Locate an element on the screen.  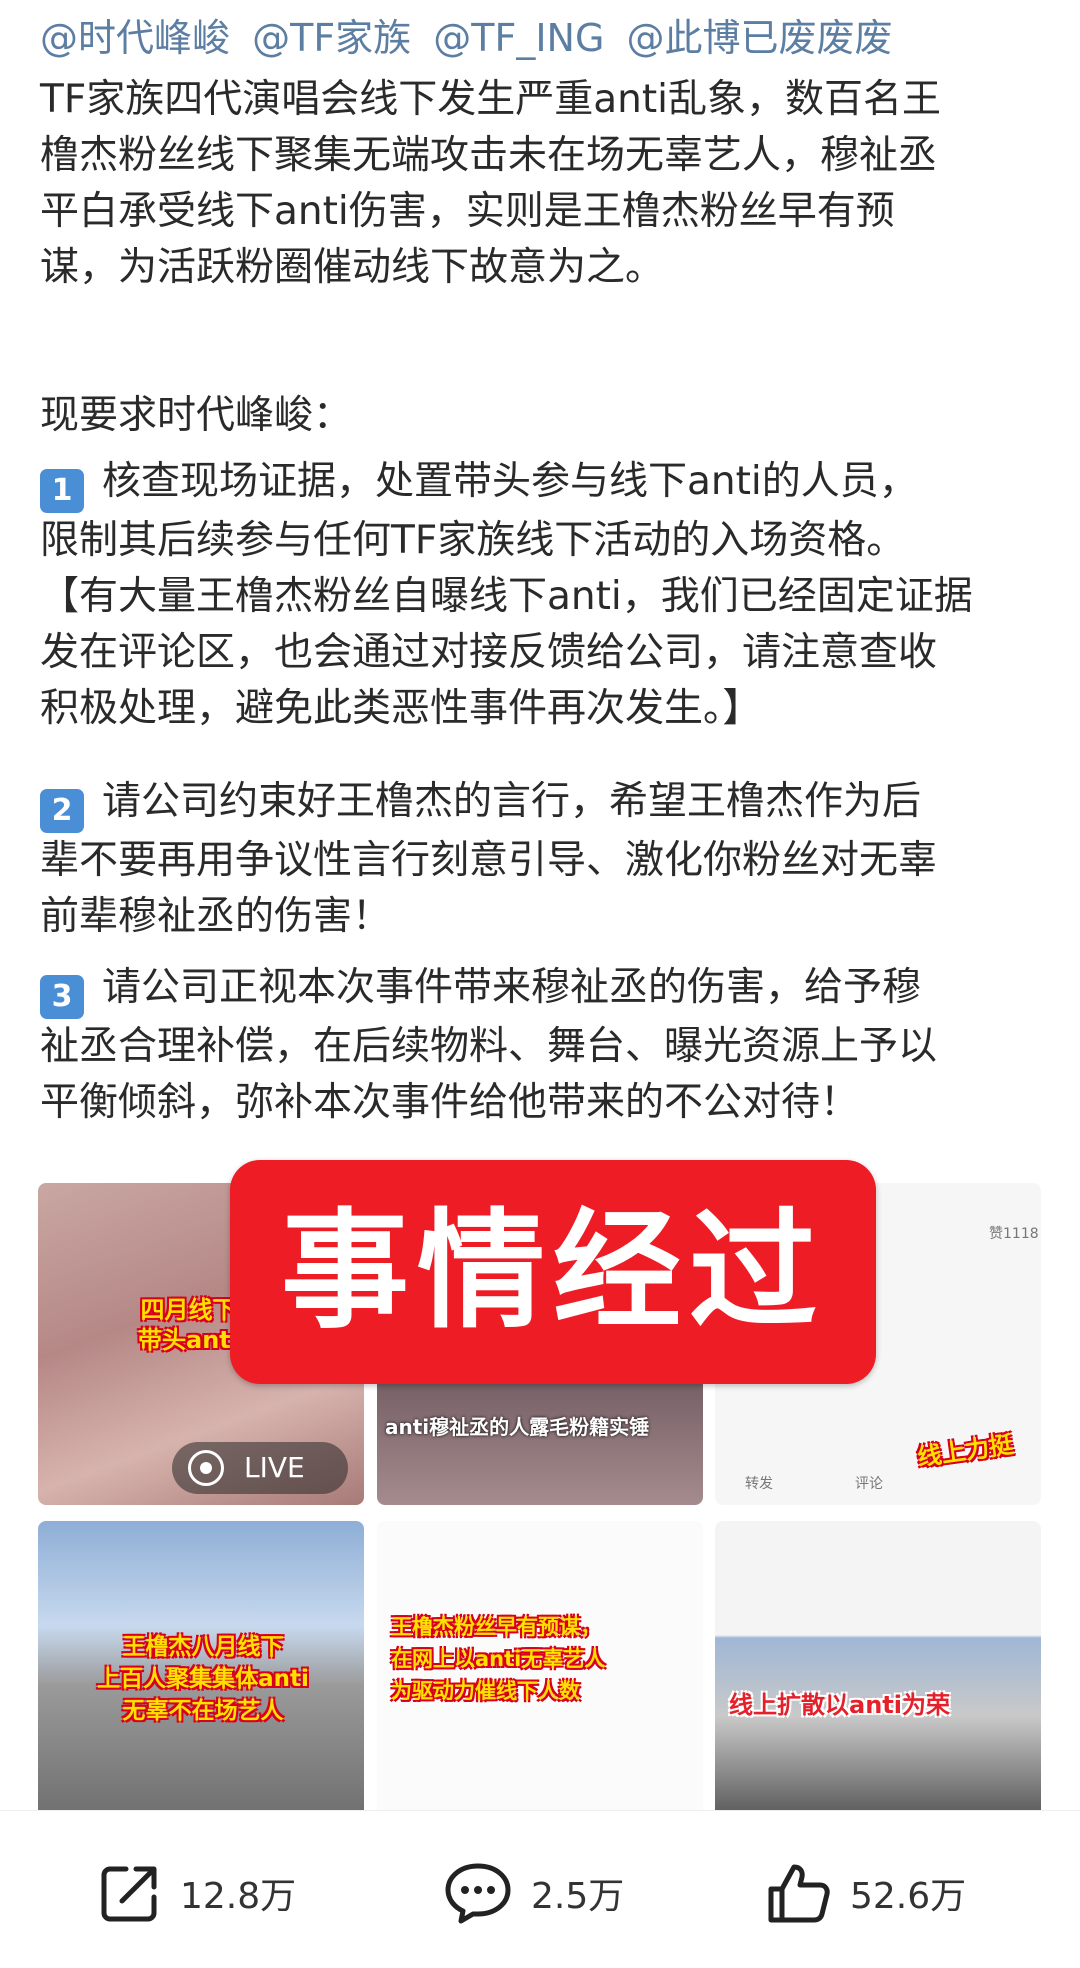
text-line: 发在评论区，也会通过对接反馈给公司，请注意查收 is located at coordinates (489, 652).